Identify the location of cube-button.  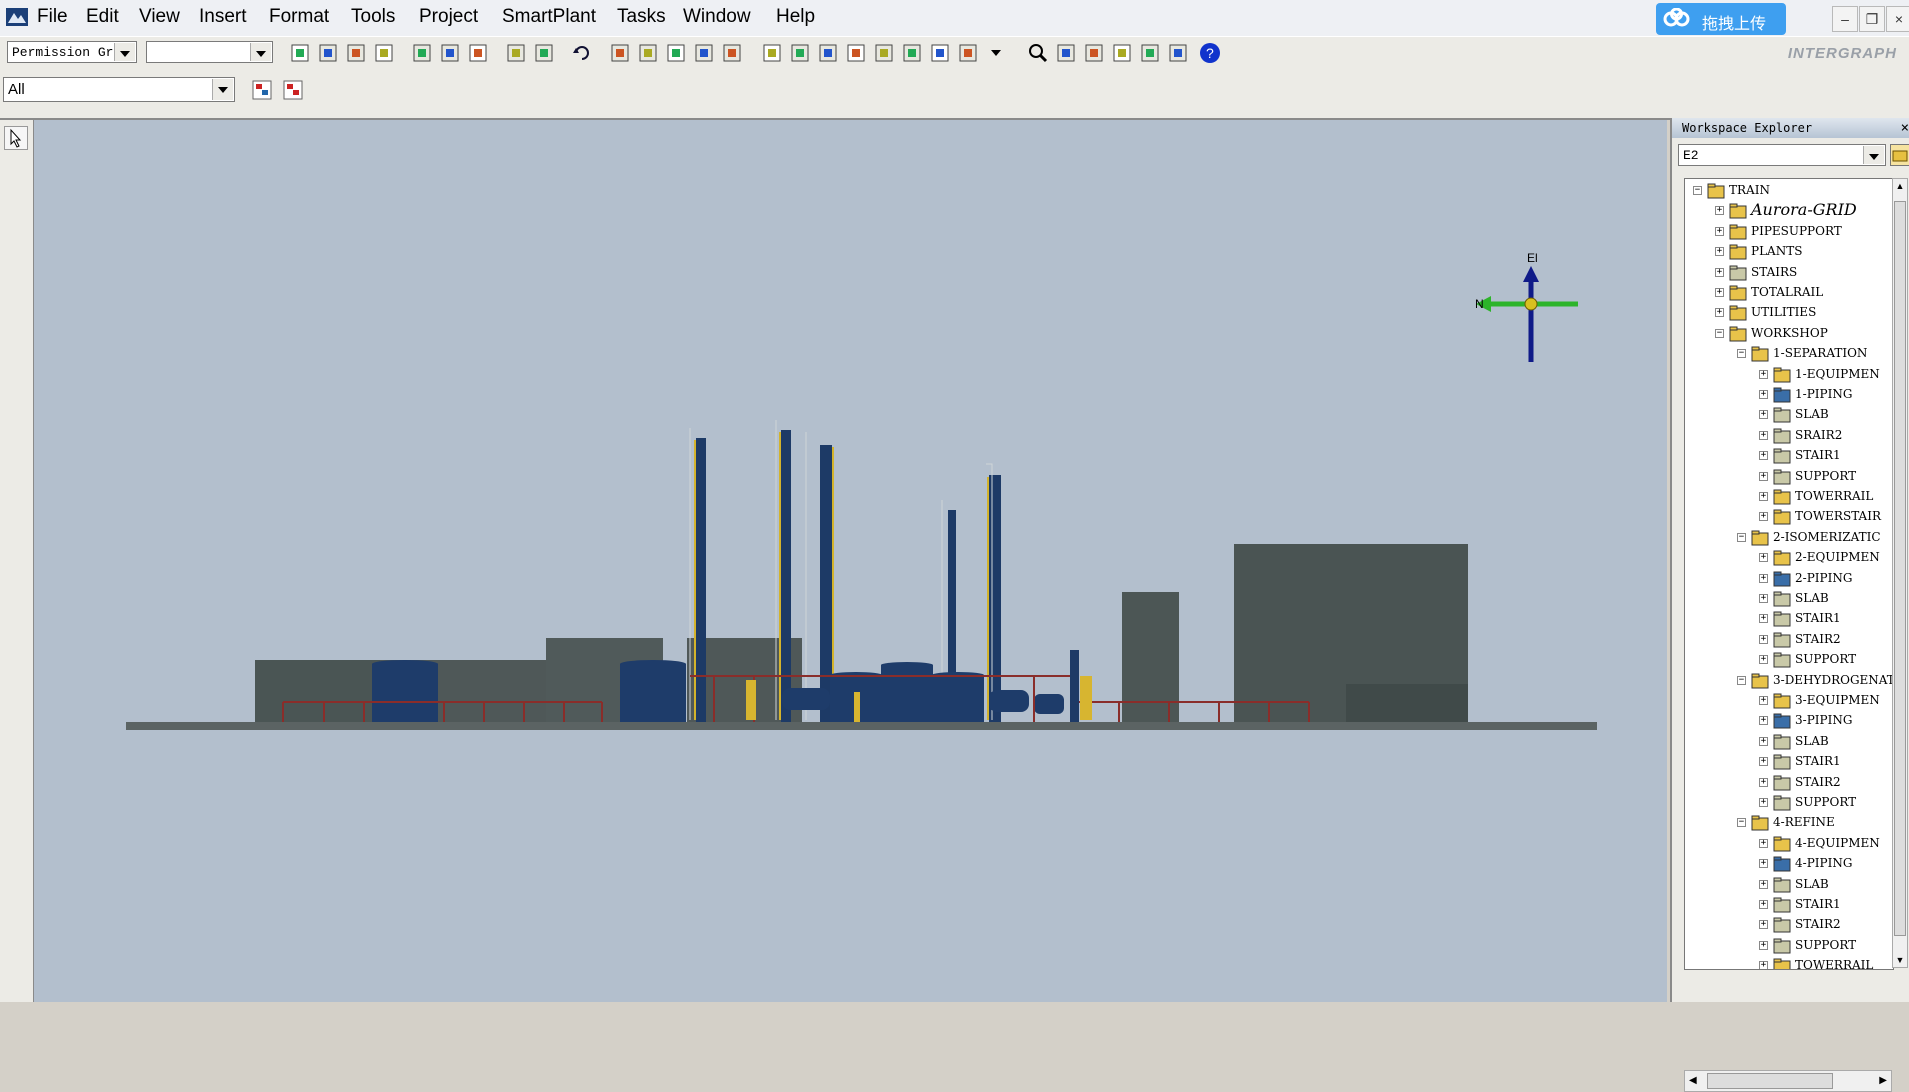
(828, 53).